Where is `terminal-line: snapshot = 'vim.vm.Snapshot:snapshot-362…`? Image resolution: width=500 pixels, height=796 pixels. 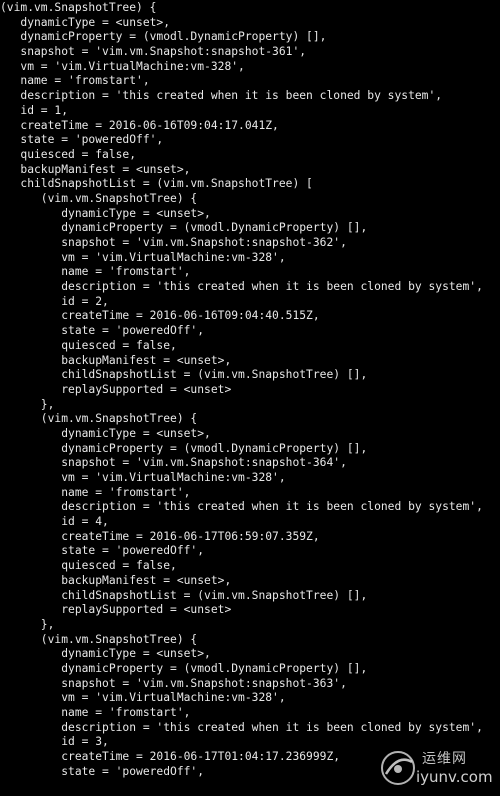 terminal-line: snapshot = 'vim.vm.Snapshot:snapshot-362… is located at coordinates (173, 242).